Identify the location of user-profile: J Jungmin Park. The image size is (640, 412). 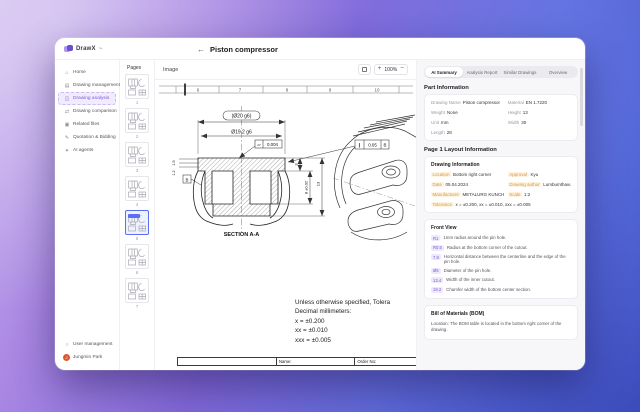
(87, 357).